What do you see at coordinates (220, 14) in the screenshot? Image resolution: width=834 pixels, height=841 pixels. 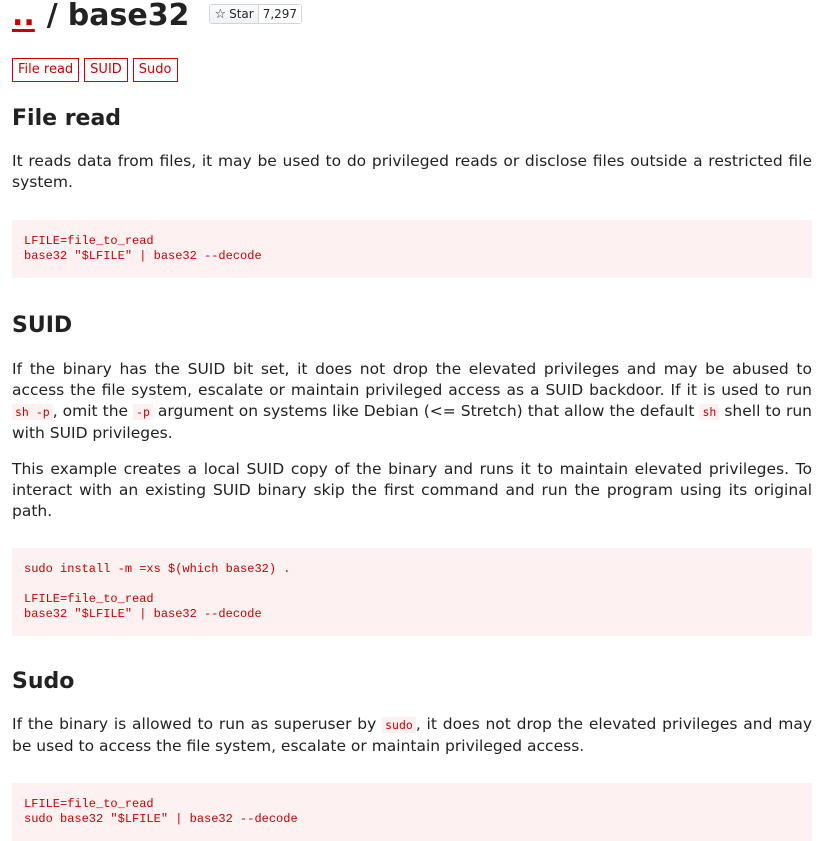 I see `star-icon: ☆` at bounding box center [220, 14].